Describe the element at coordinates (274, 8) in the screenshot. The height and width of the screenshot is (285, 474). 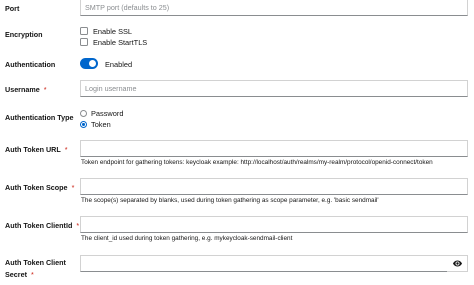
I see `port-input` at that location.